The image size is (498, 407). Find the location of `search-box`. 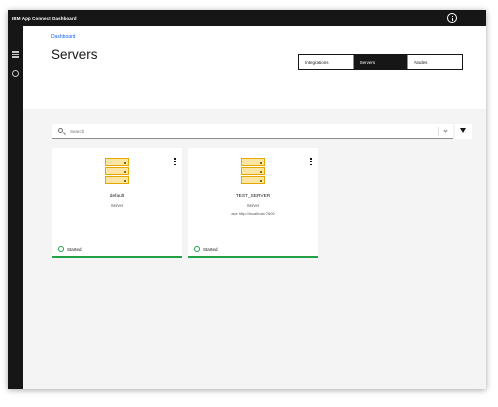

search-box is located at coordinates (252, 131).